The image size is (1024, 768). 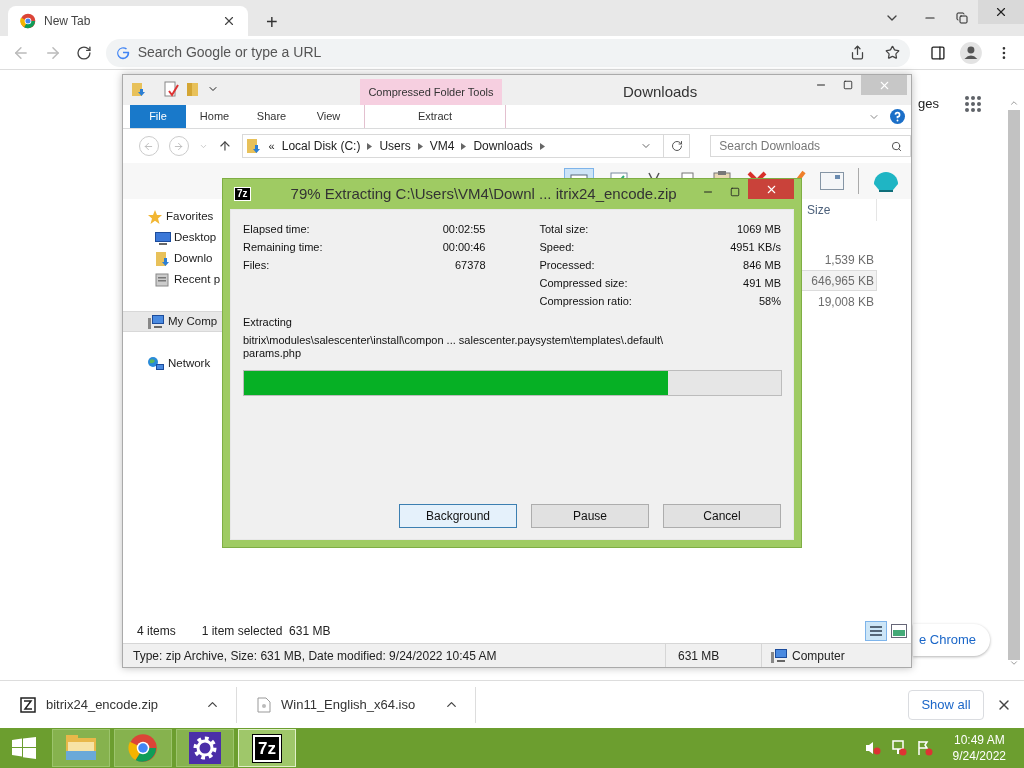 I want to click on stat-value: 00:02:55, so click(x=464, y=229).